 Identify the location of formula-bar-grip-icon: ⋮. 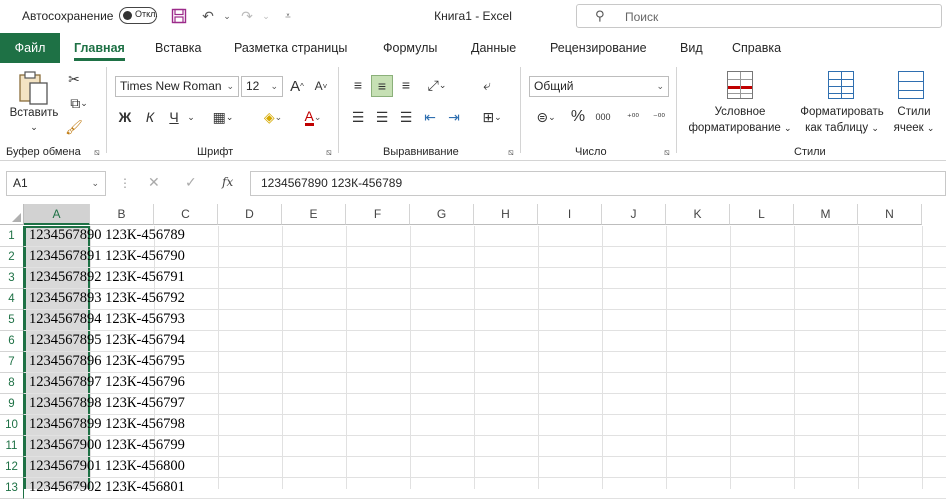
(125, 183).